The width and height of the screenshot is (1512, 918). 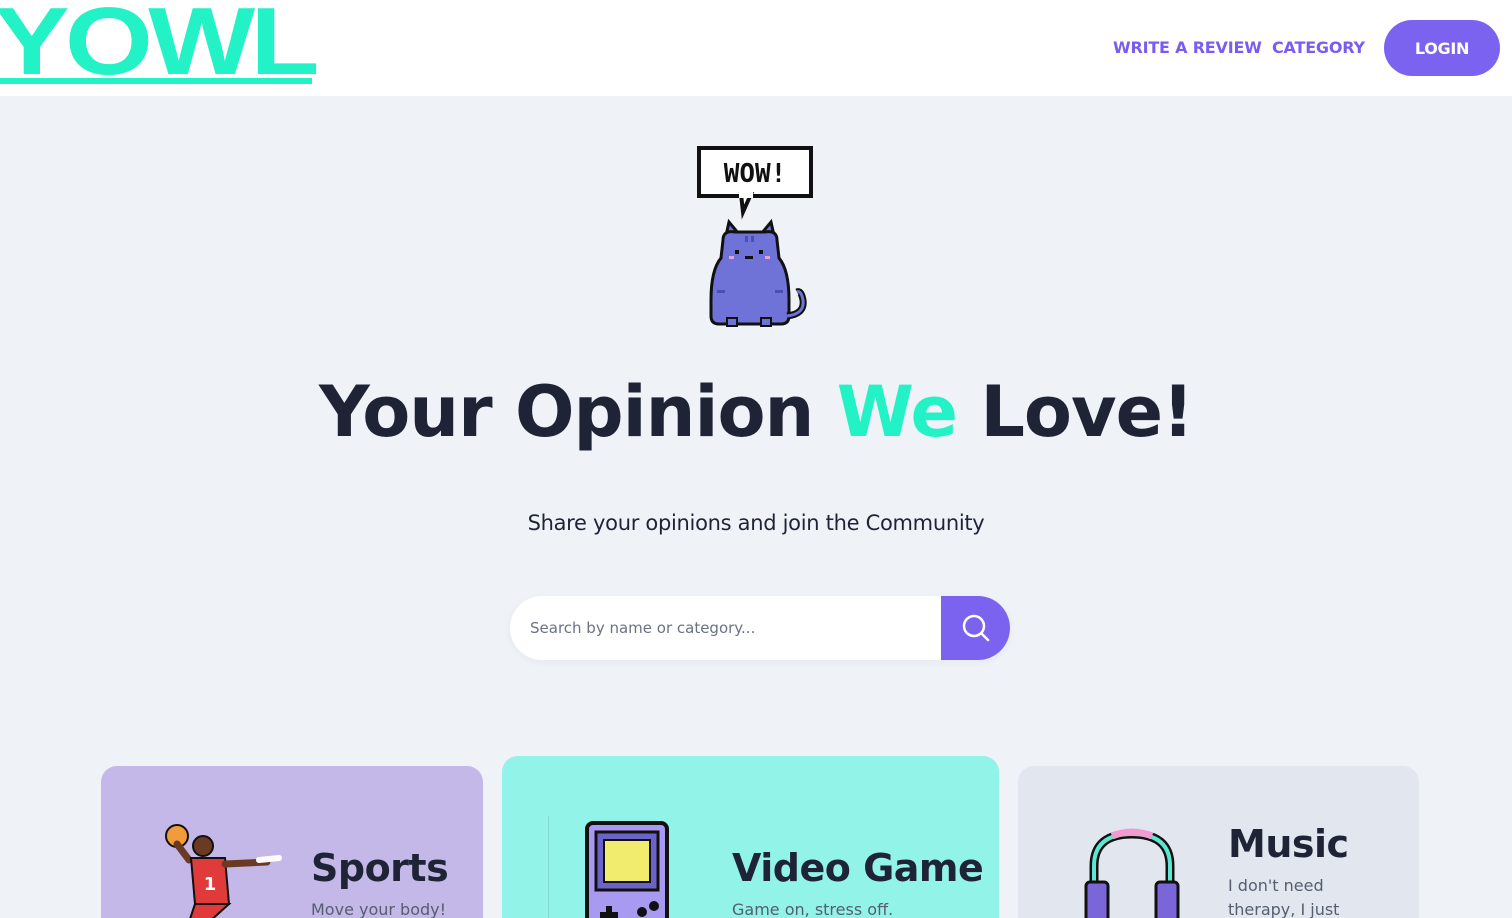 I want to click on search-button, so click(x=975, y=628).